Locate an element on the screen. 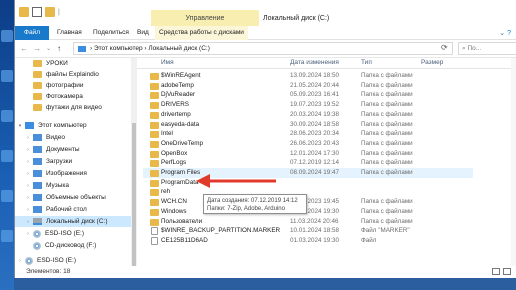 This screenshot has height=290, width=516. chevron-down-icon: ▾ is located at coordinates (20, 126).